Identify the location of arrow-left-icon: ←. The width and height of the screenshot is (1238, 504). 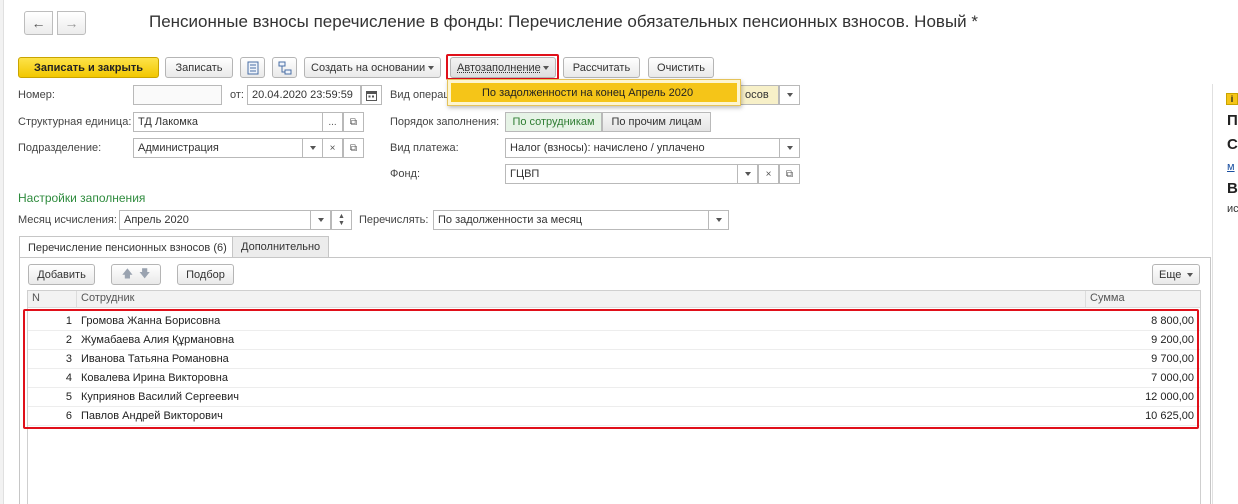
(38, 23).